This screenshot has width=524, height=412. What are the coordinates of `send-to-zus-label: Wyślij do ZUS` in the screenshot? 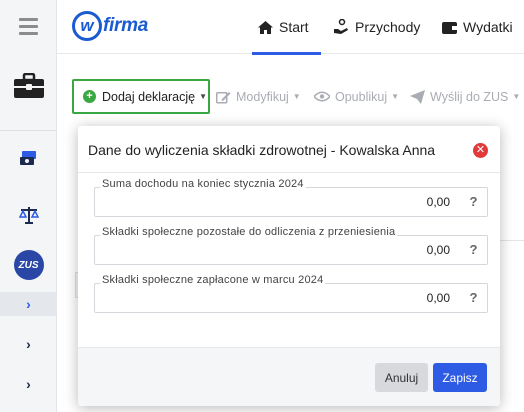 It's located at (469, 96).